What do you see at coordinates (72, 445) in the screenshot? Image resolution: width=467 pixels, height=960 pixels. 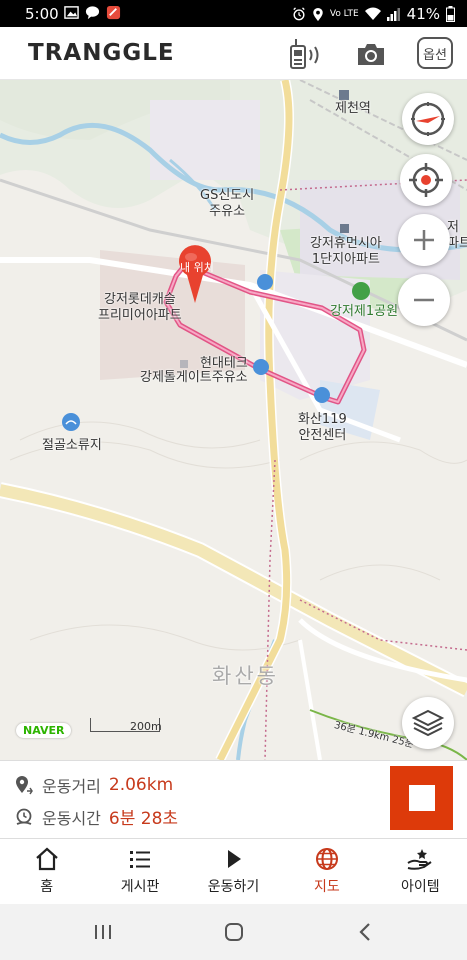 I see `reservoir-label: 절골소류지` at bounding box center [72, 445].